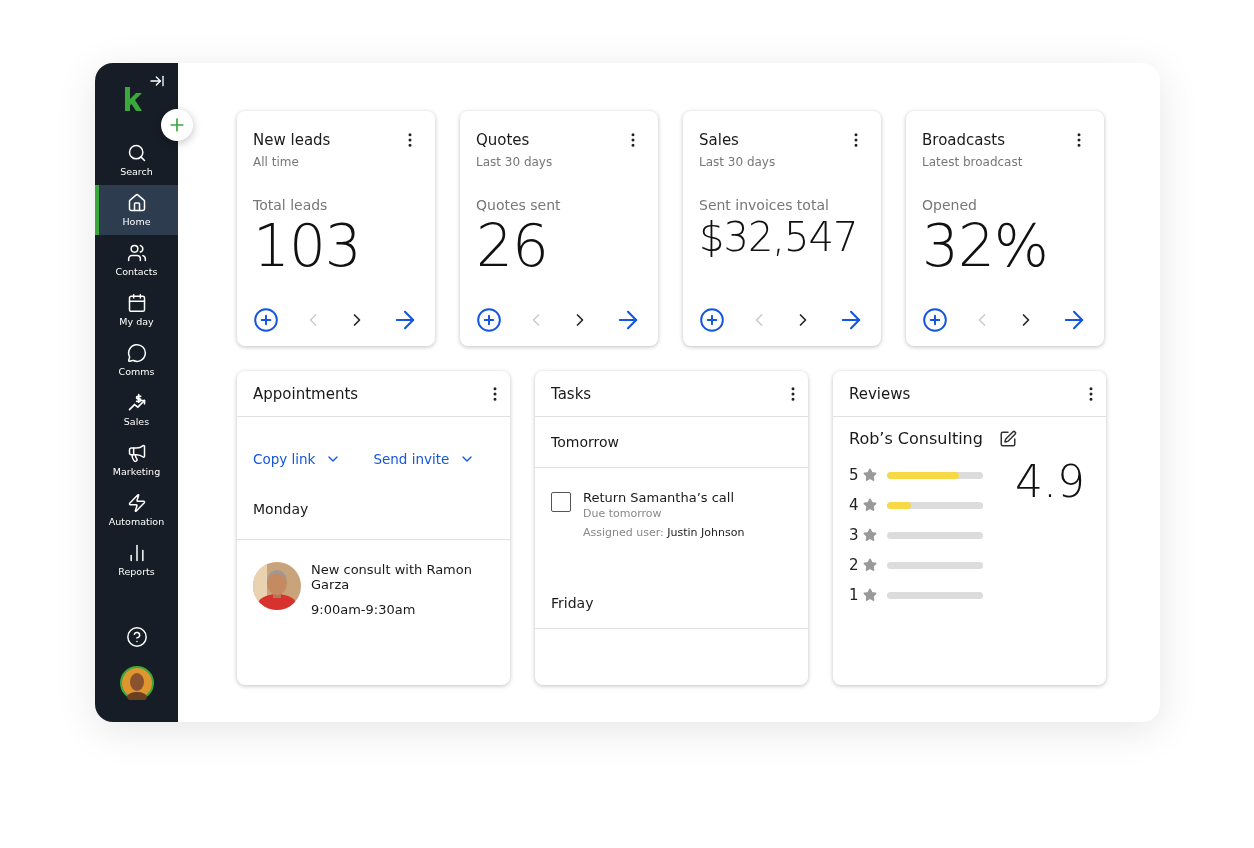  What do you see at coordinates (916, 438) in the screenshot?
I see `business-name: Rob’s Consulting` at bounding box center [916, 438].